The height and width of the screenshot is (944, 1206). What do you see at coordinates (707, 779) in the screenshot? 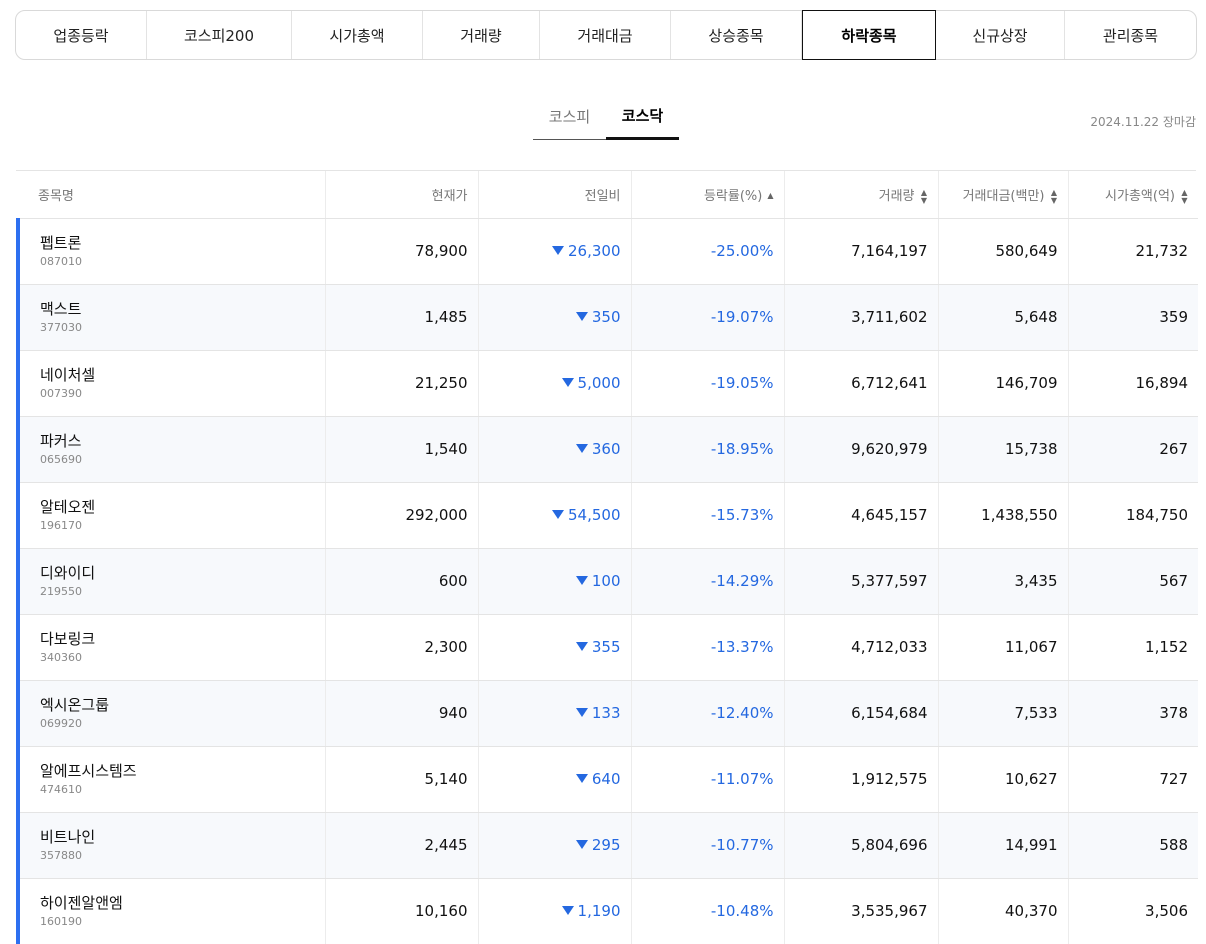
I see `change-rate: -11.07%` at bounding box center [707, 779].